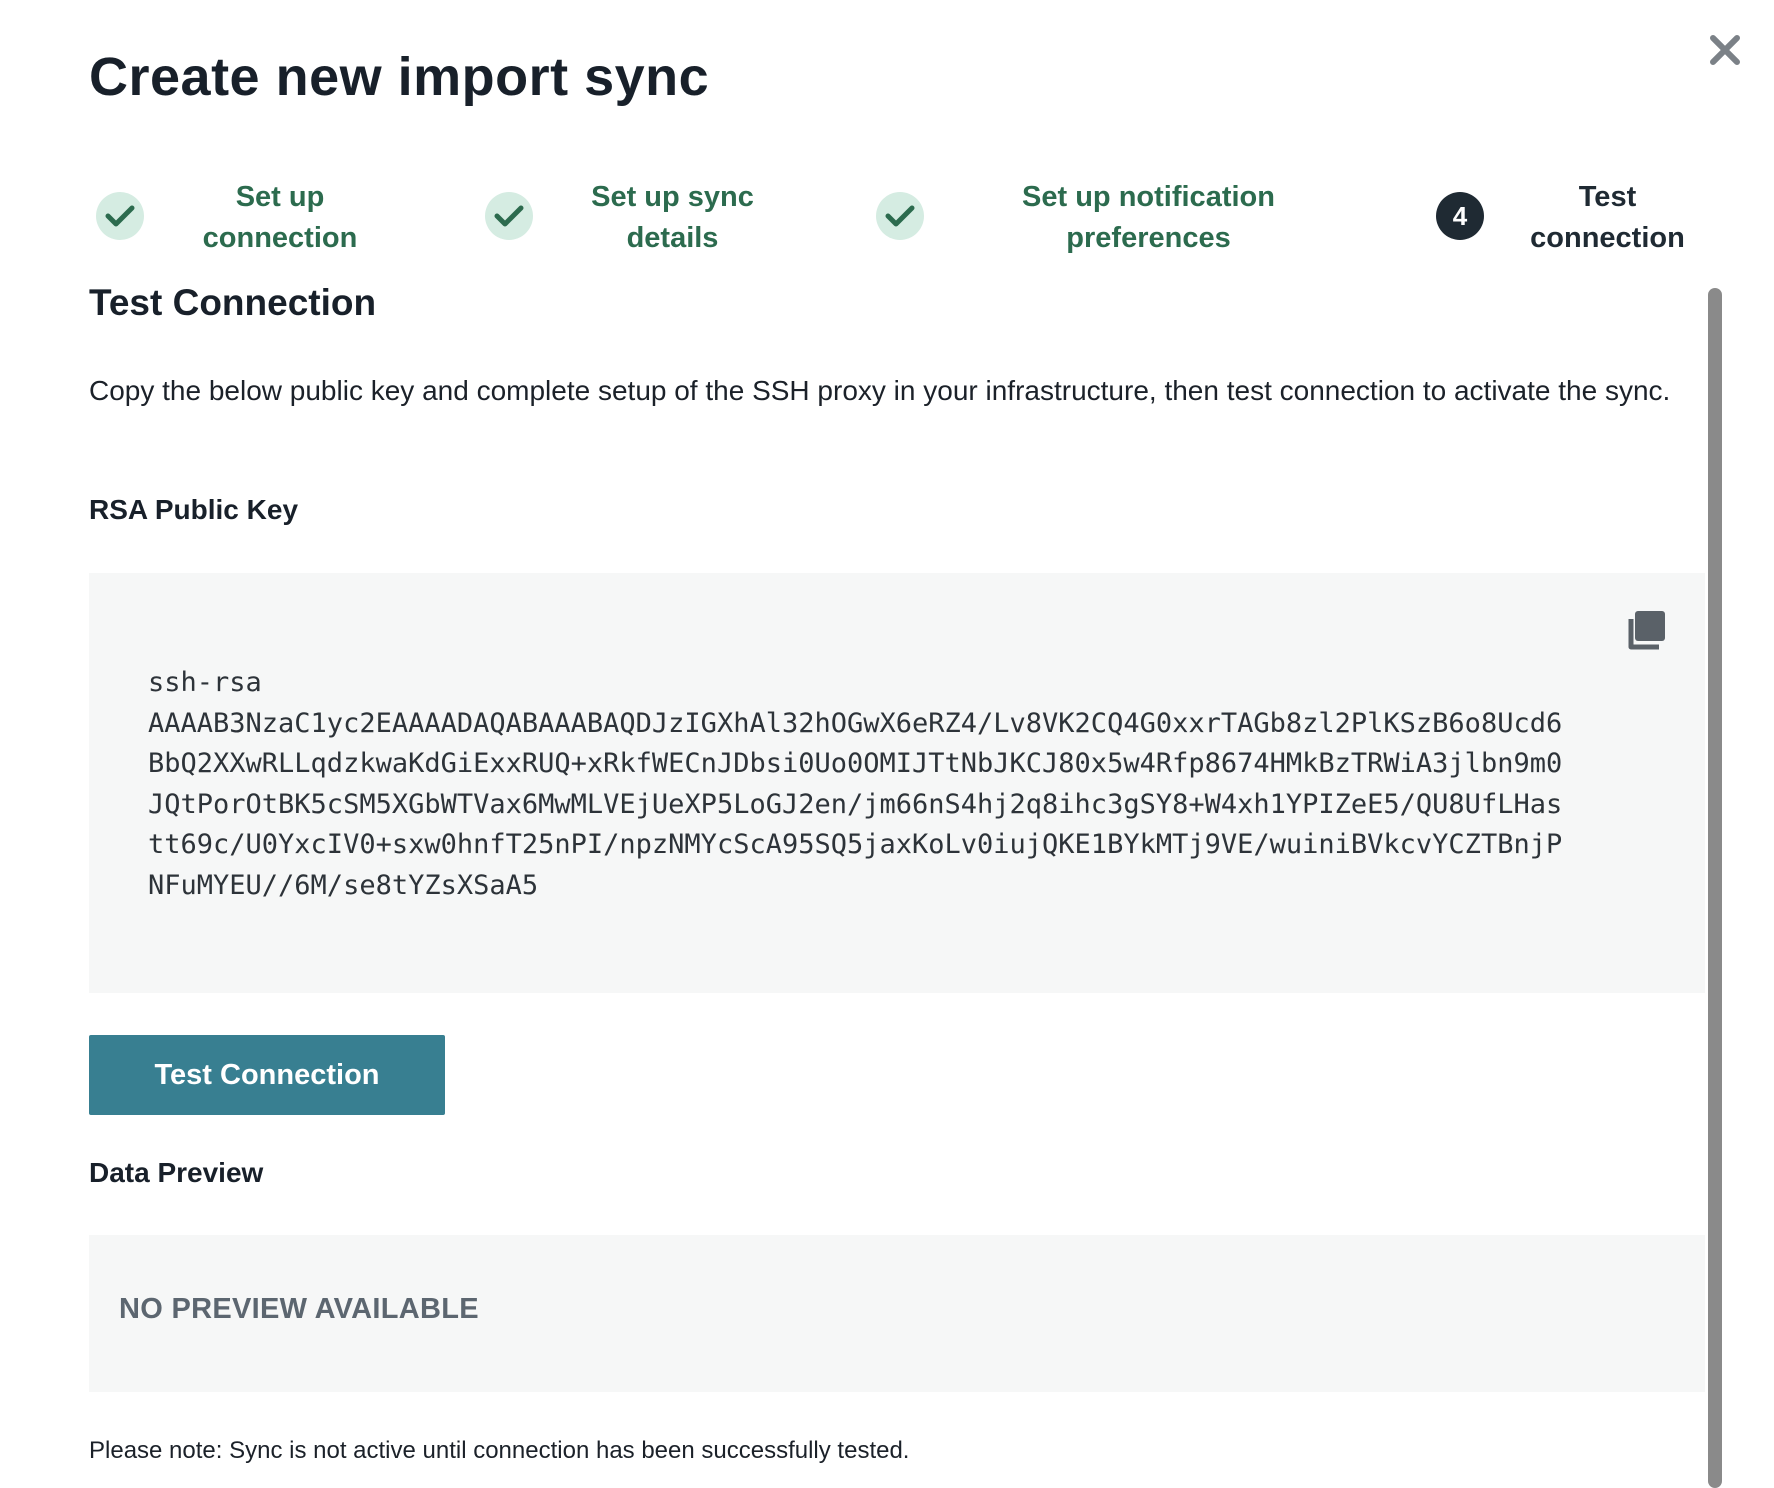 This screenshot has width=1774, height=1488. What do you see at coordinates (233, 302) in the screenshot?
I see `section-title: Test Connection` at bounding box center [233, 302].